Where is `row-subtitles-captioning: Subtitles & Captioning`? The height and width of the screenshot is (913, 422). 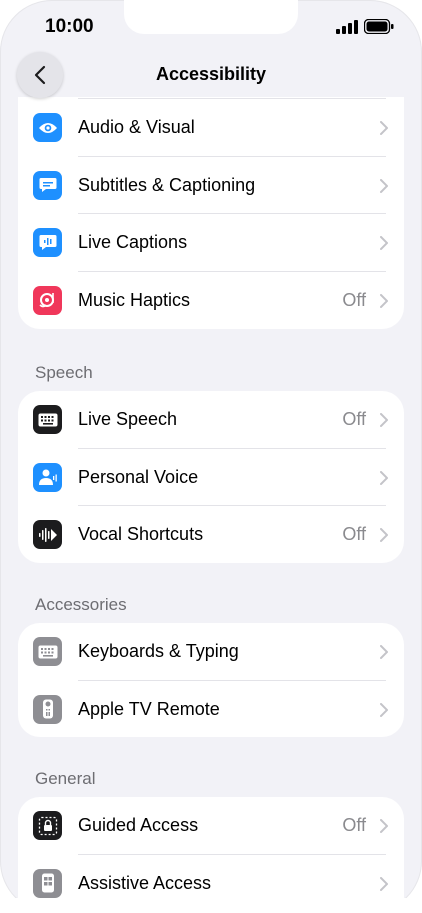 row-subtitles-captioning: Subtitles & Captioning is located at coordinates (211, 185).